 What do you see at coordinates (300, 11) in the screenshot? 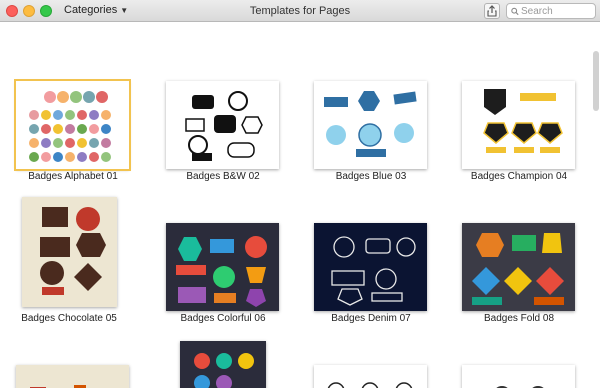
I see `title-bar: Categories ▼ Templates for Pages` at bounding box center [300, 11].